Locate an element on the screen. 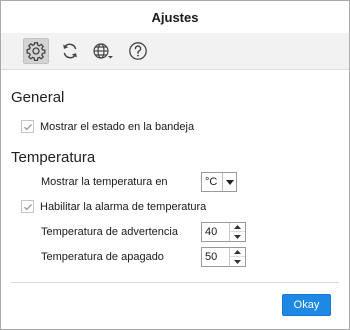  warning-temperature-stepper: 40 is located at coordinates (223, 232).